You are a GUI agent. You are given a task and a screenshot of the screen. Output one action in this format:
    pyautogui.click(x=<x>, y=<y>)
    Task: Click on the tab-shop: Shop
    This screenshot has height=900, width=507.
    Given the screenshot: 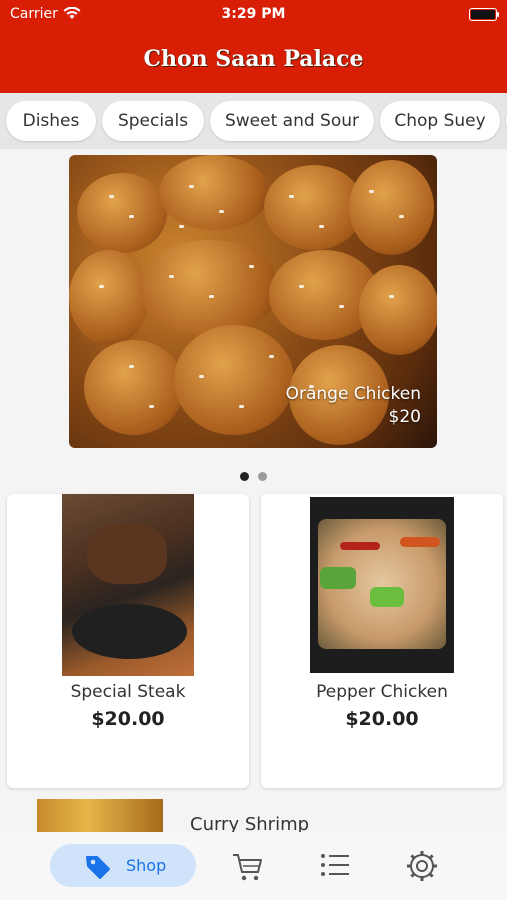 What is the action you would take?
    pyautogui.click(x=123, y=865)
    